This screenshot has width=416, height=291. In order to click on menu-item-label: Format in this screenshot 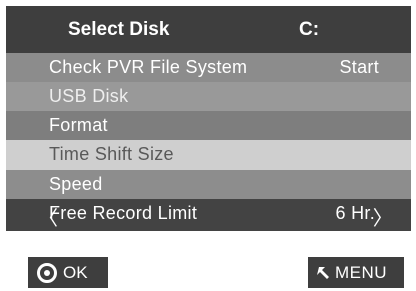, I will do `click(78, 125)`.